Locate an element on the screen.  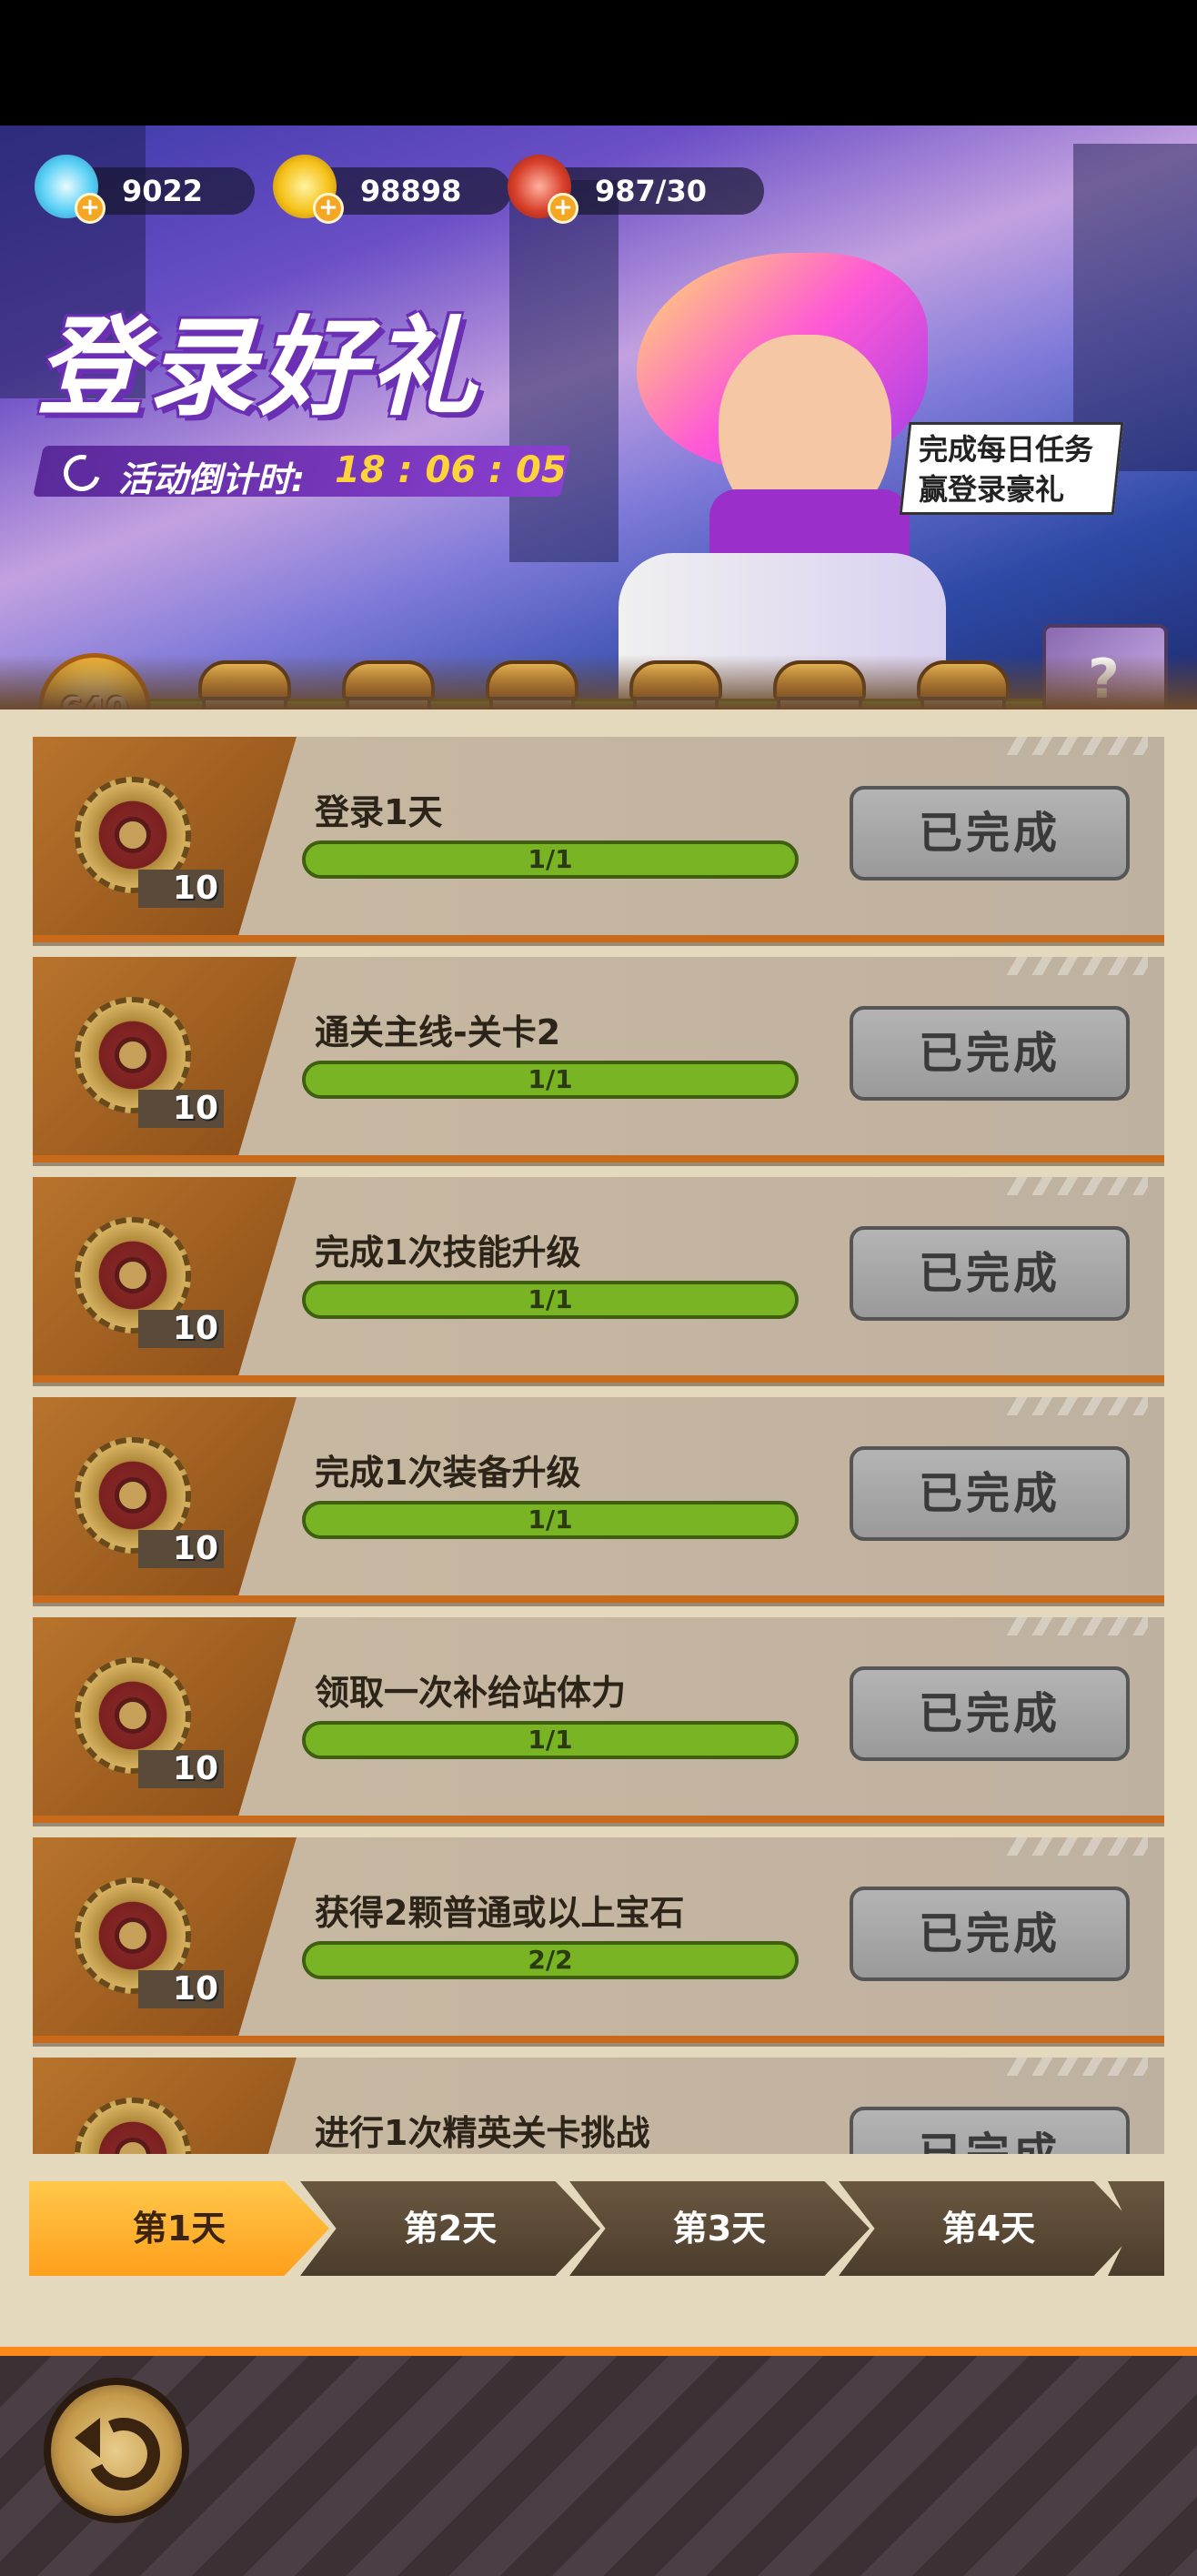
task-row: 10 登录1天 1/1 已完成 is located at coordinates (598, 839).